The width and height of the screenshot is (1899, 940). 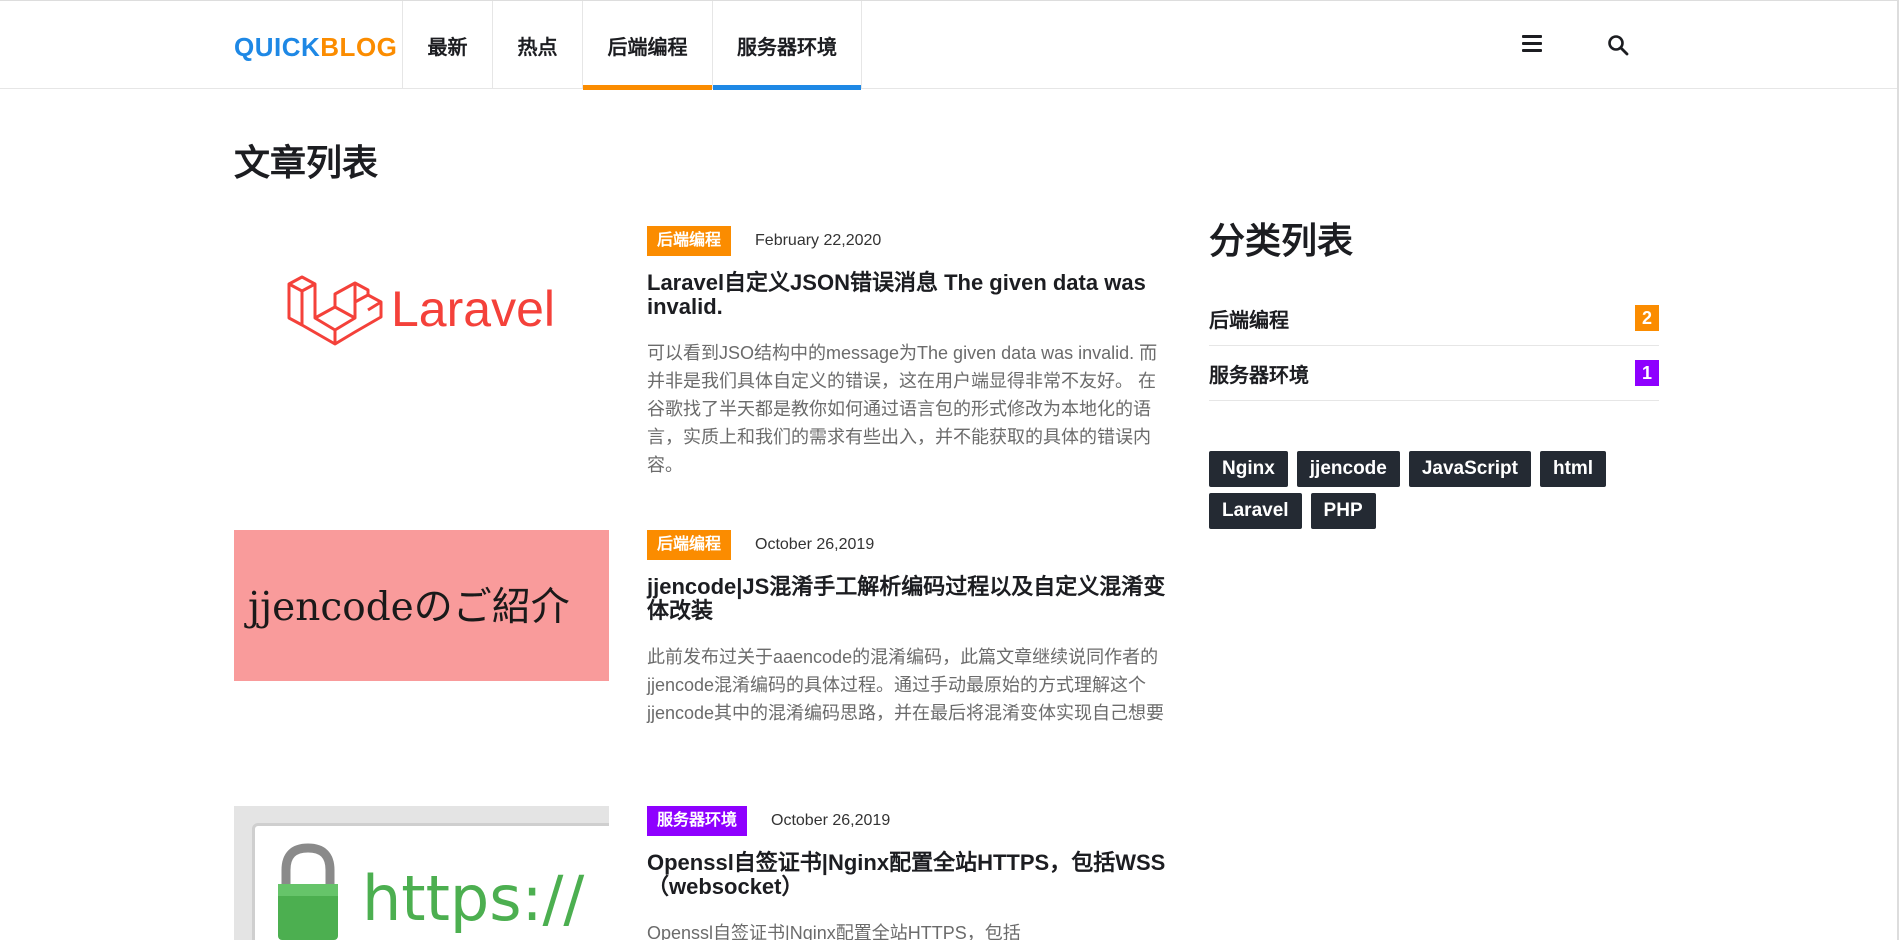 I want to click on category-count-badge: 1, so click(x=1647, y=373).